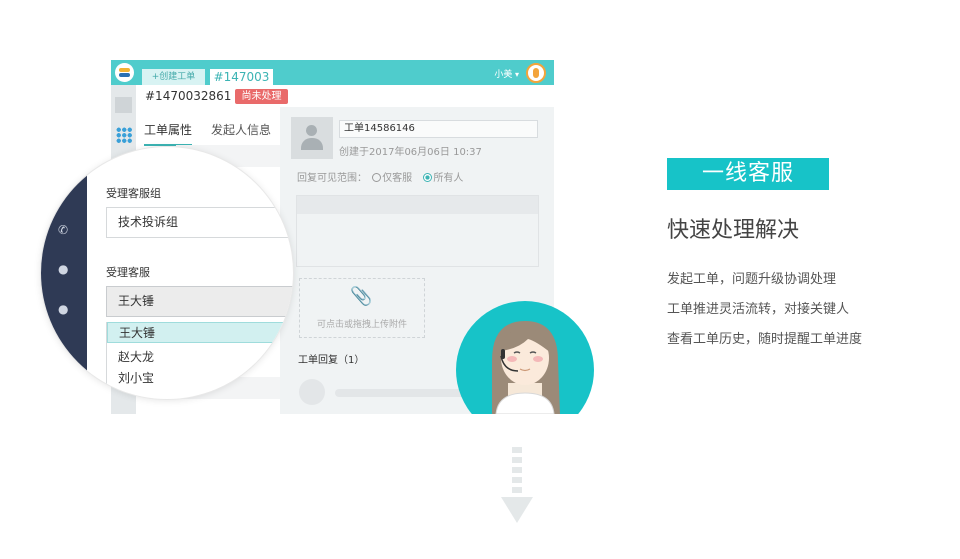  Describe the element at coordinates (332, 72) in the screenshot. I see `top-bar: +创建工单 #147003 小美` at that location.